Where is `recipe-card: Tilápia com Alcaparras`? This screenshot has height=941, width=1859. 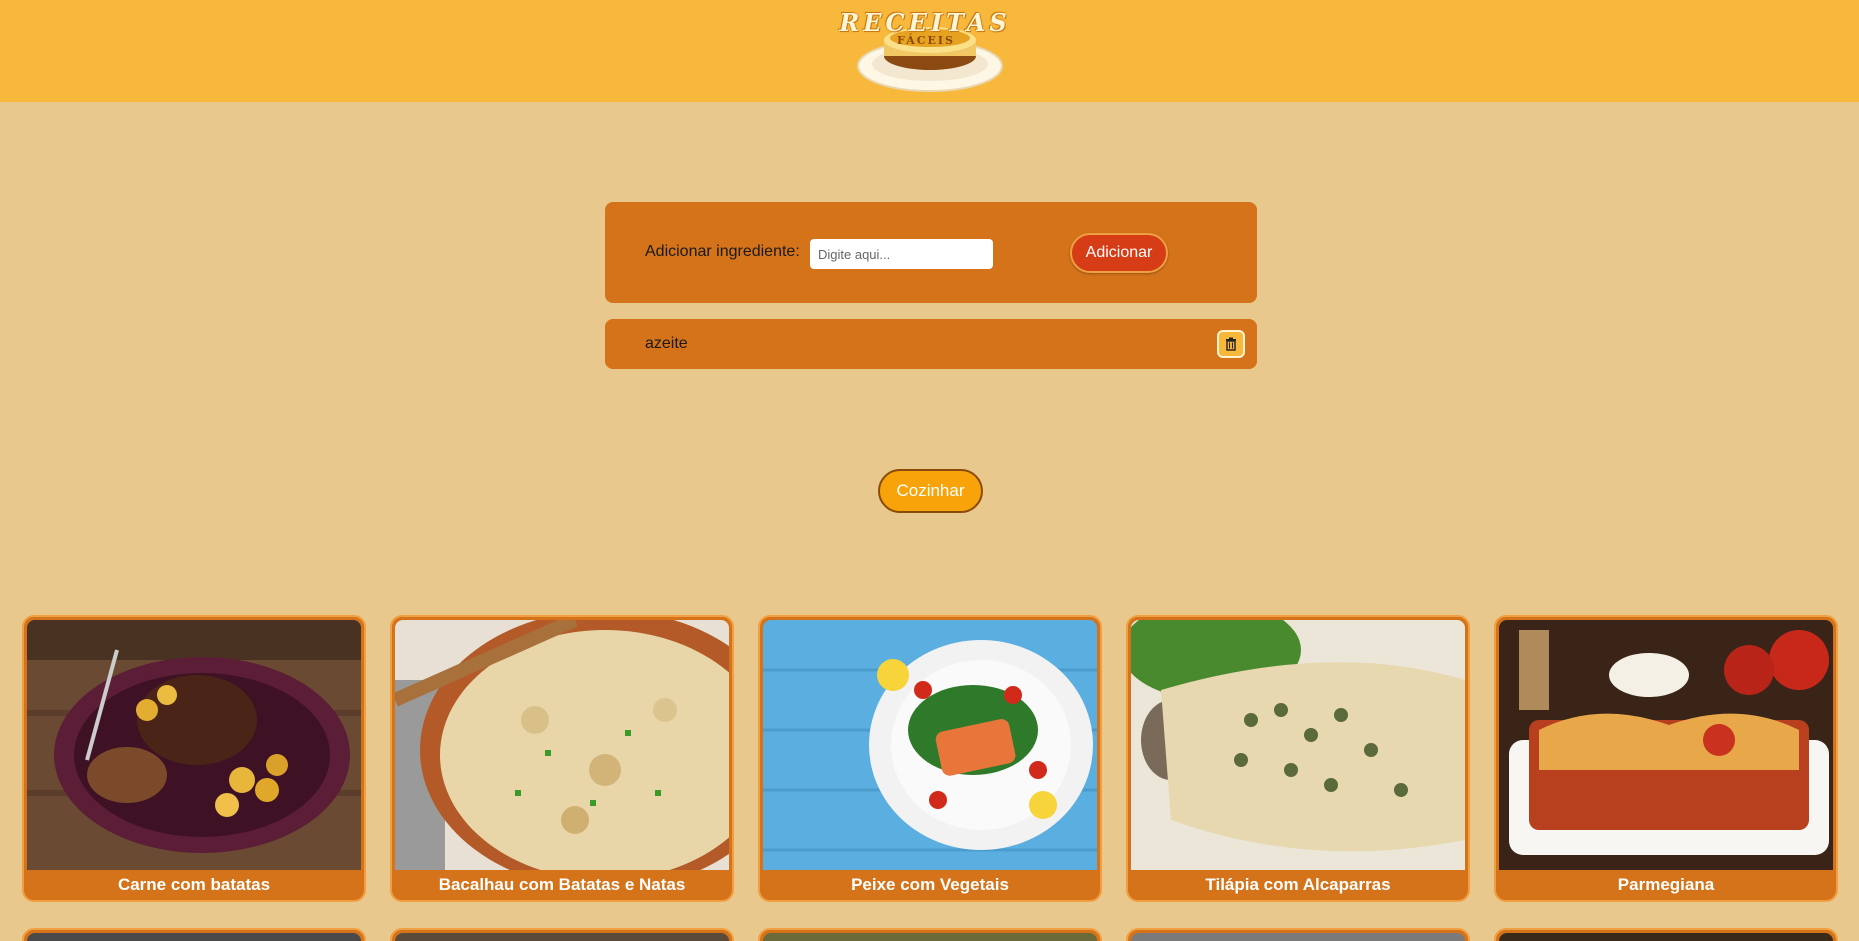 recipe-card: Tilápia com Alcaparras is located at coordinates (1298, 758).